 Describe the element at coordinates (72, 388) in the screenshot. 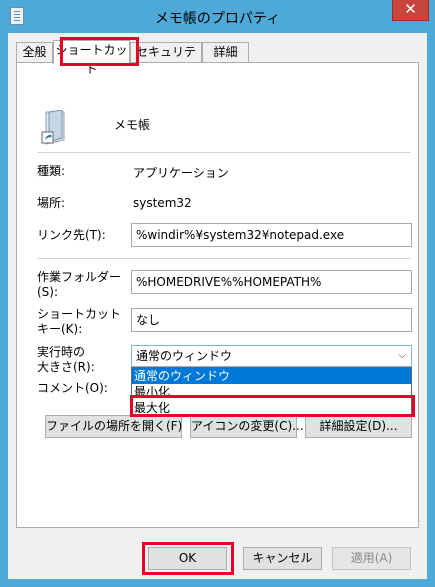

I see `comment-label: コメント(O):` at that location.